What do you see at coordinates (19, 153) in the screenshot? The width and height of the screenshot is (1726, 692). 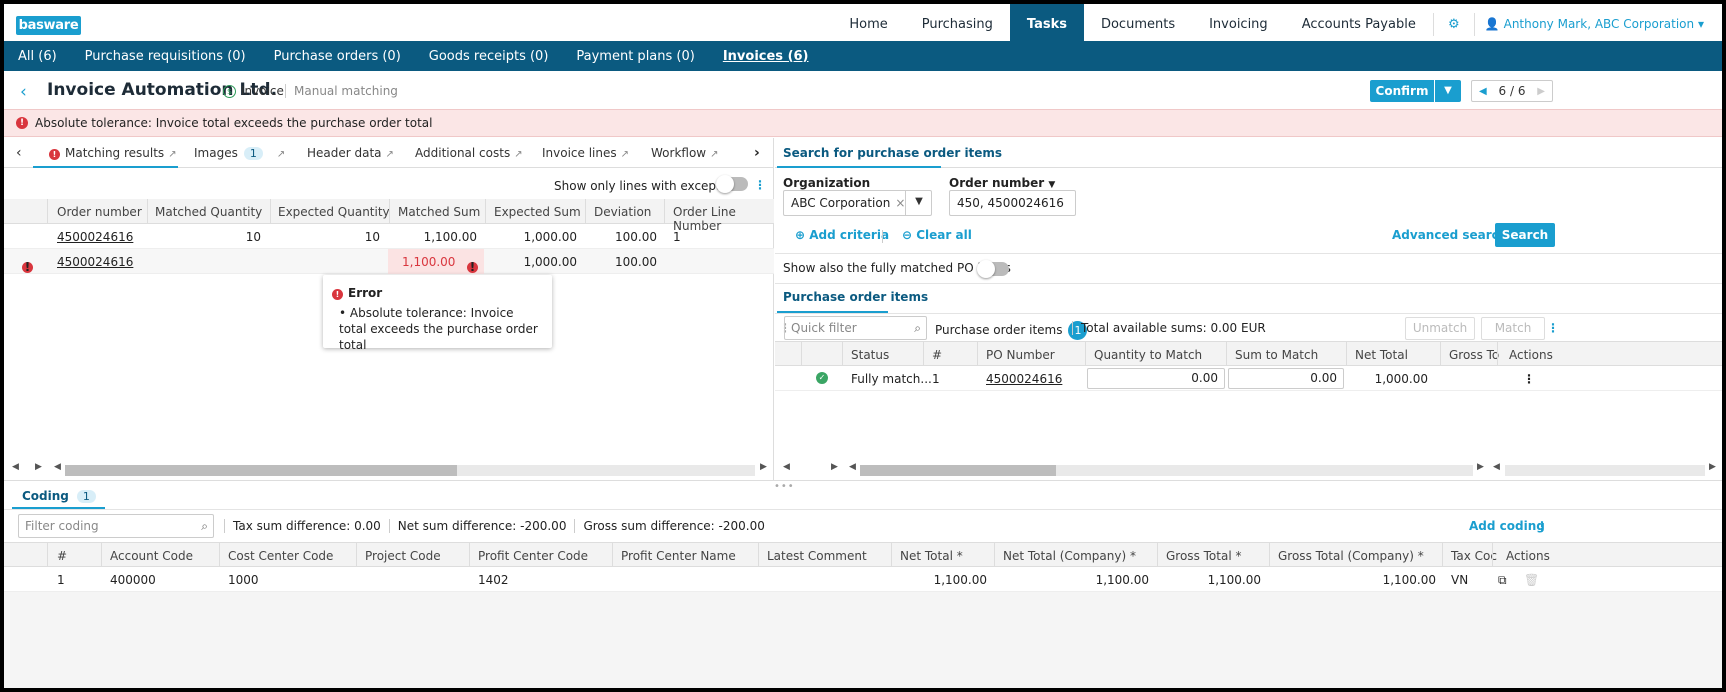 I see `tabs-scroll-left-icon: ‹` at bounding box center [19, 153].